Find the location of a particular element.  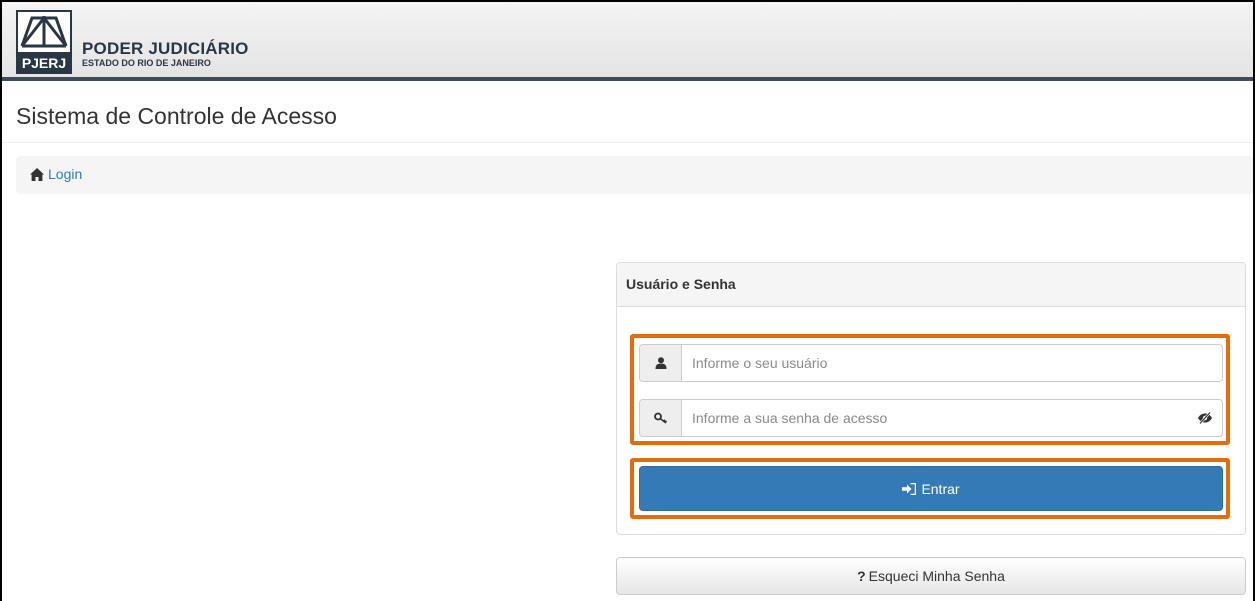

forgot-password-label: Esqueci Minha Senha is located at coordinates (936, 576).